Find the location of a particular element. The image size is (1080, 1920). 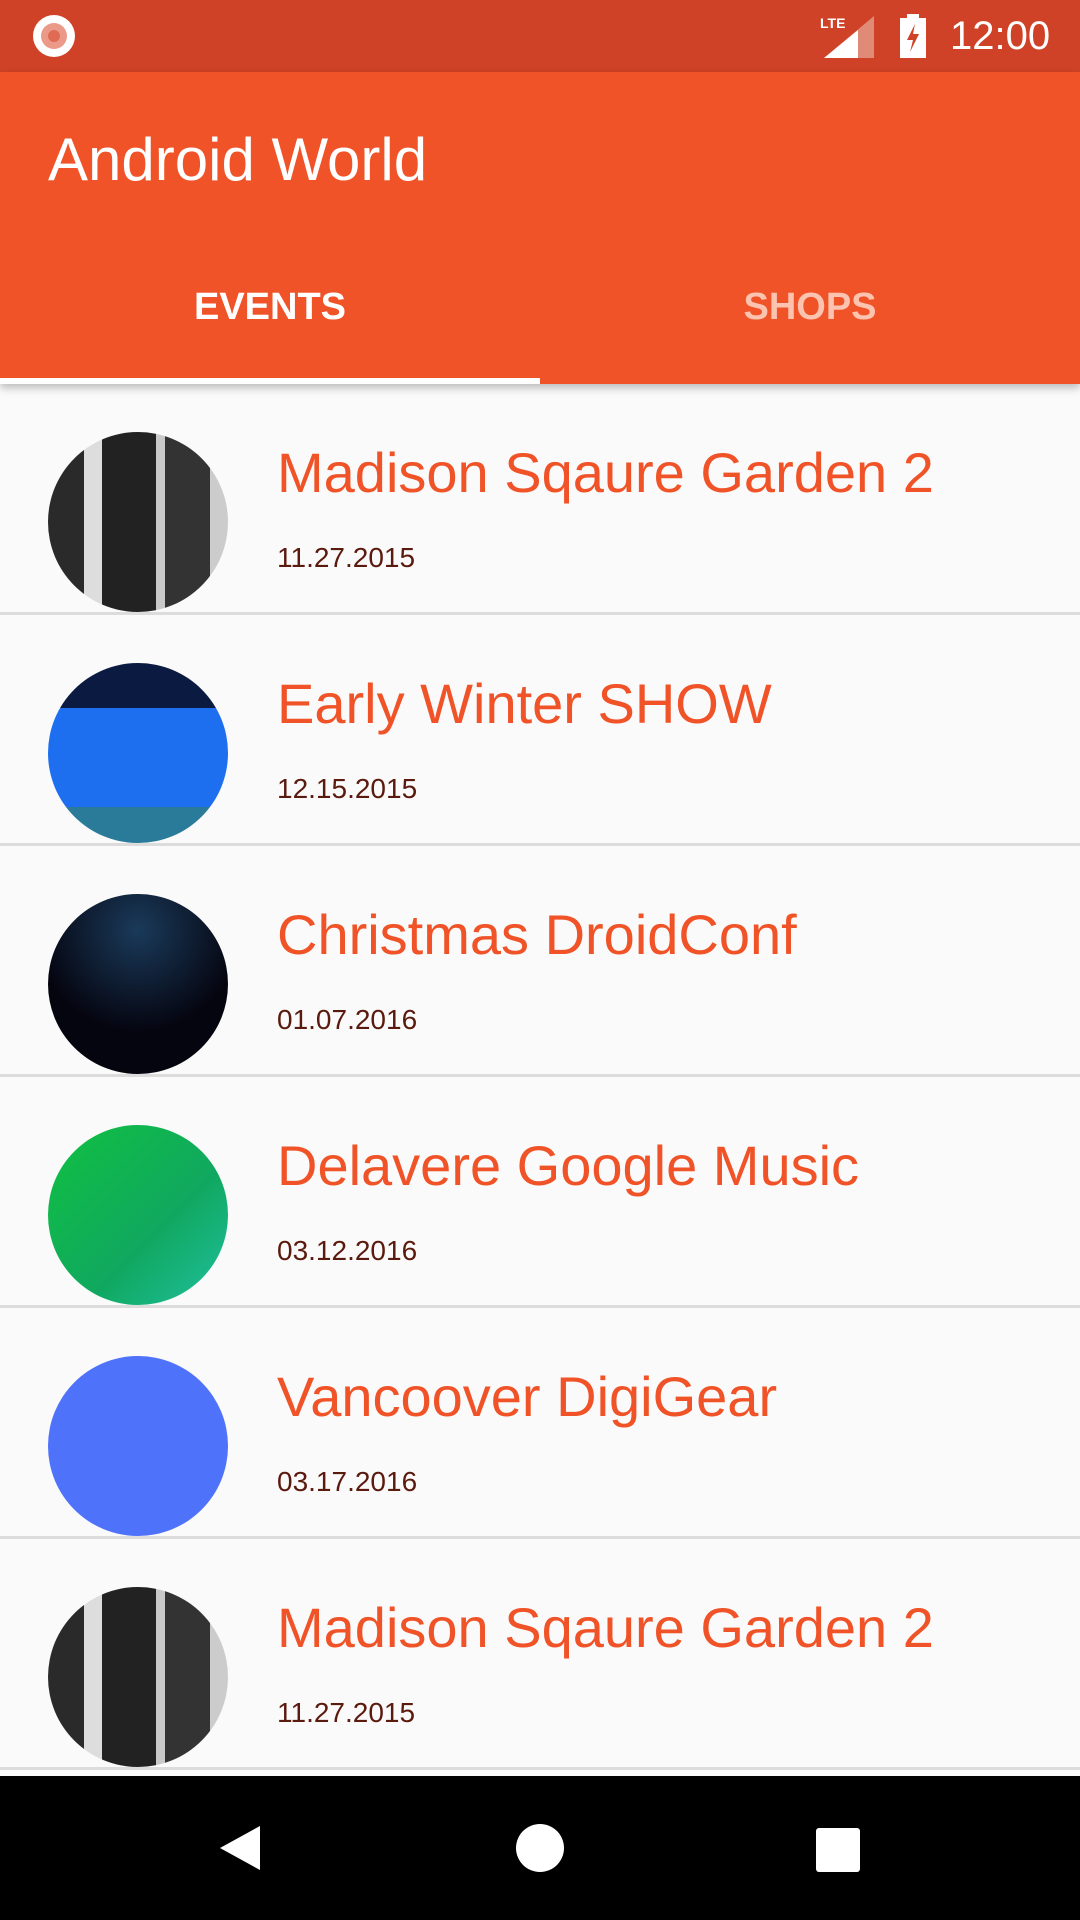

tab-indicator is located at coordinates (270, 381).